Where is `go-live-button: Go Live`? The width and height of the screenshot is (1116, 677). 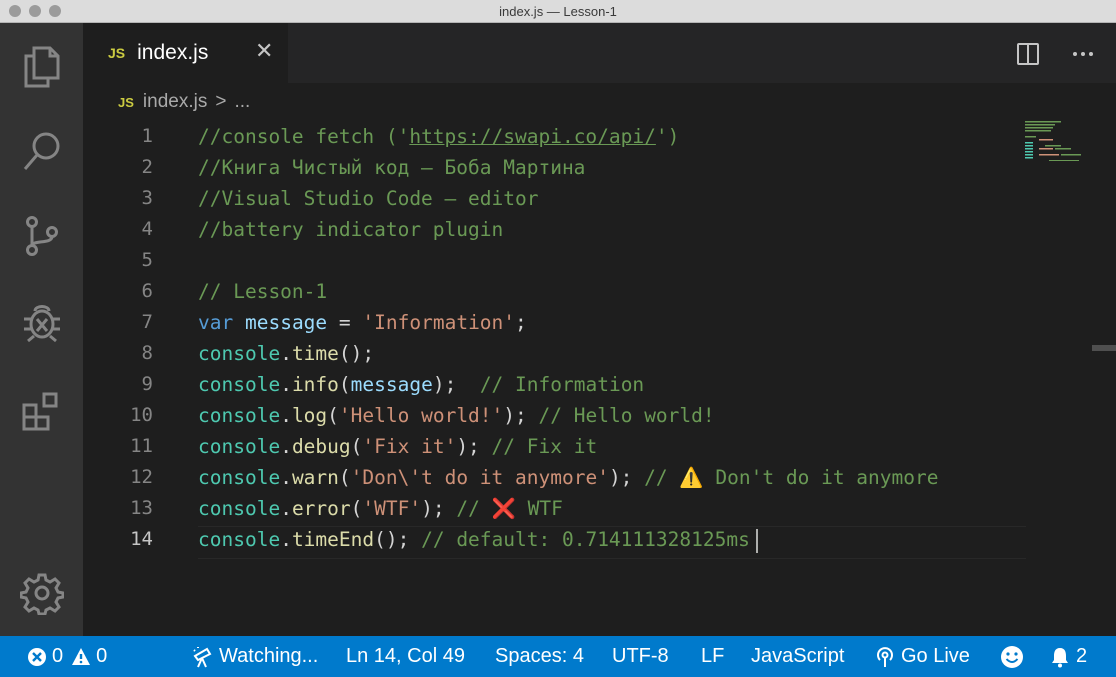 go-live-button: Go Live is located at coordinates (922, 656).